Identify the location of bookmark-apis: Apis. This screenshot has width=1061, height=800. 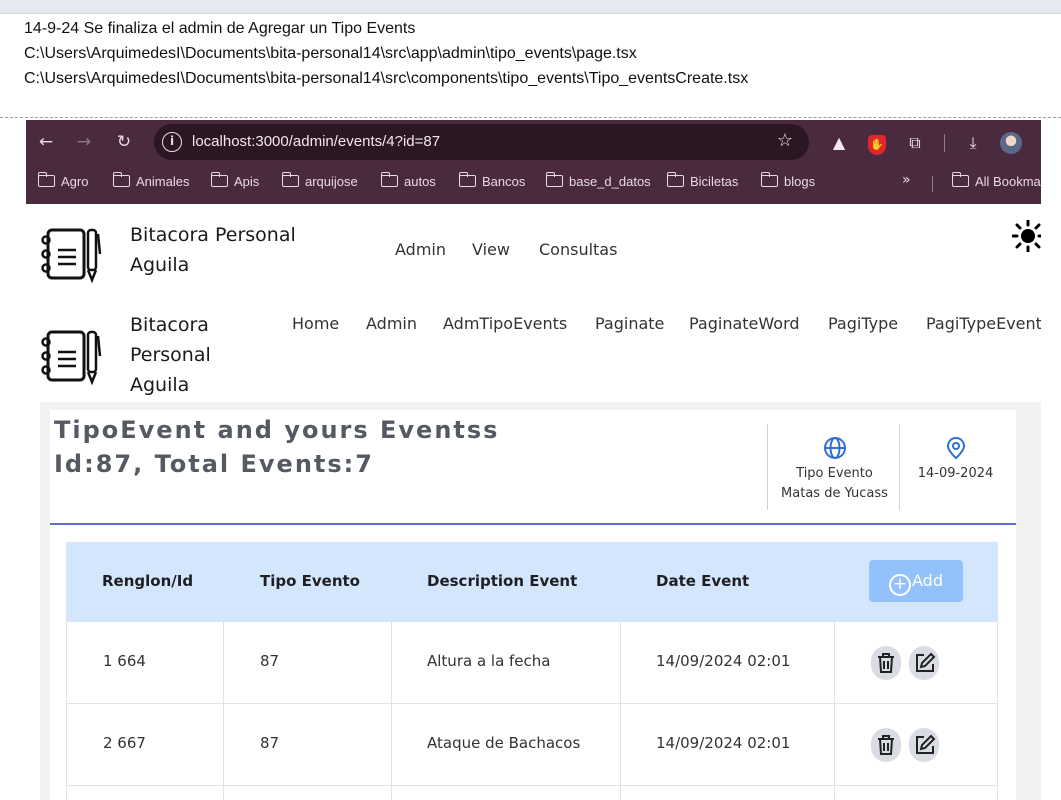
(234, 182).